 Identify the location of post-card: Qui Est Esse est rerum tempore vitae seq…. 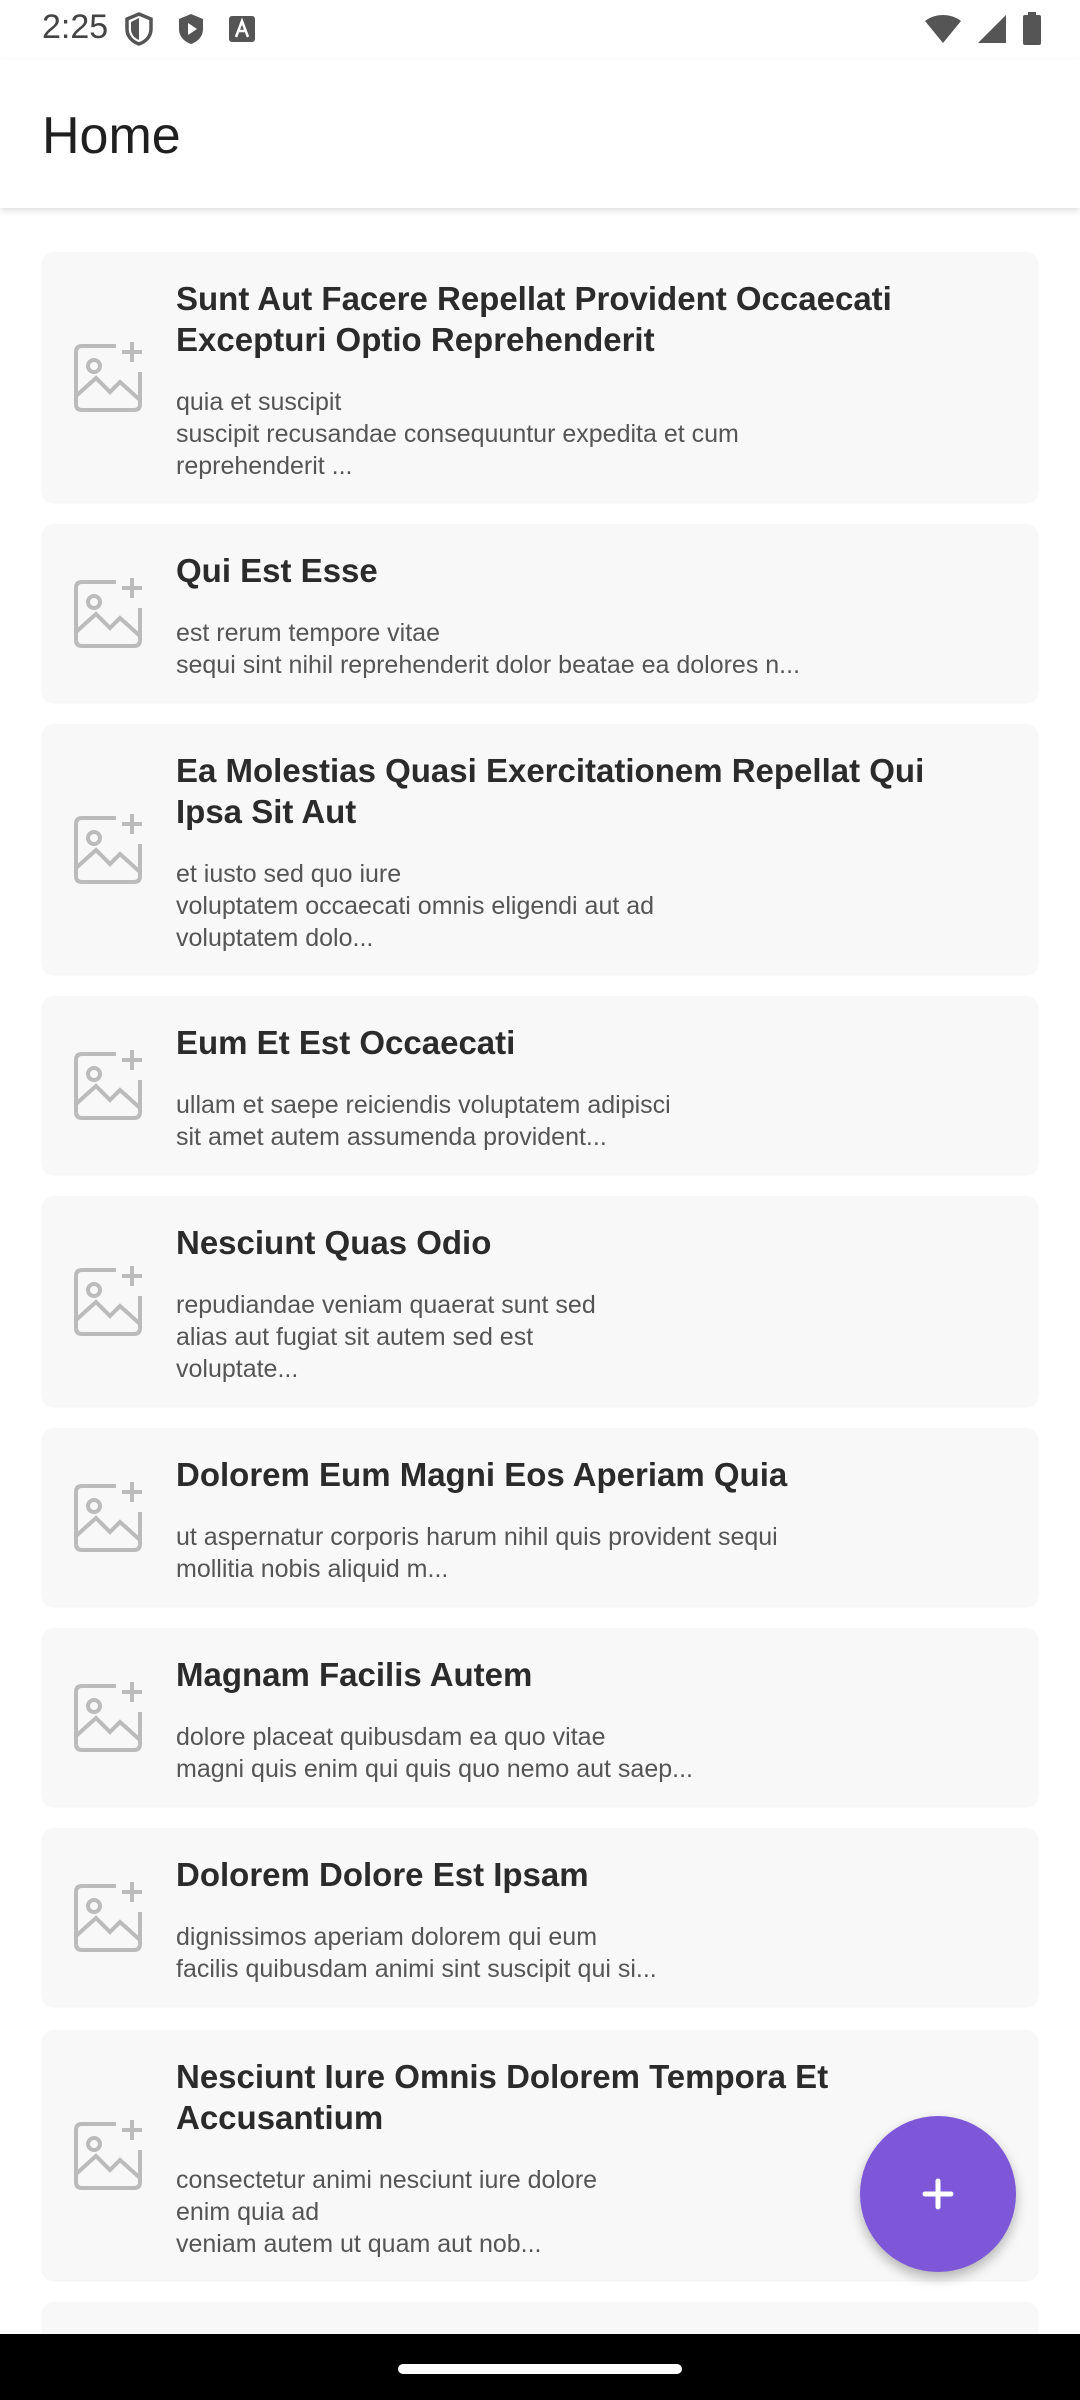
(540, 613).